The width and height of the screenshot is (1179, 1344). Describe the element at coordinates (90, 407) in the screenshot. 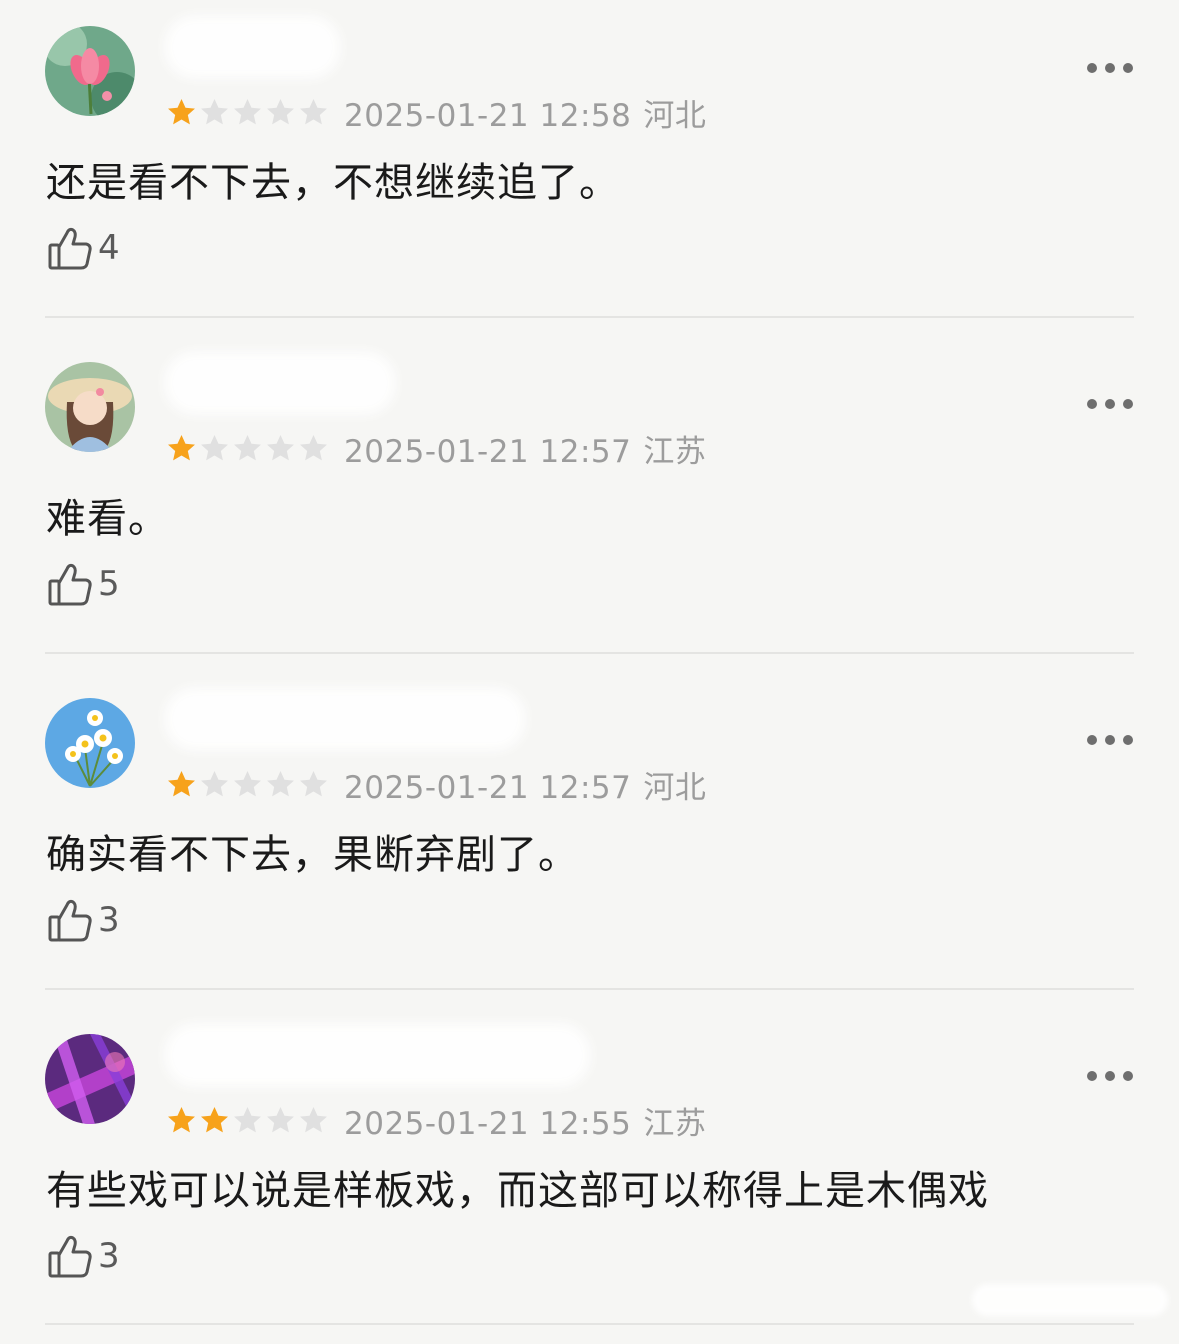

I see `girl-with-hat-avatar-icon` at that location.